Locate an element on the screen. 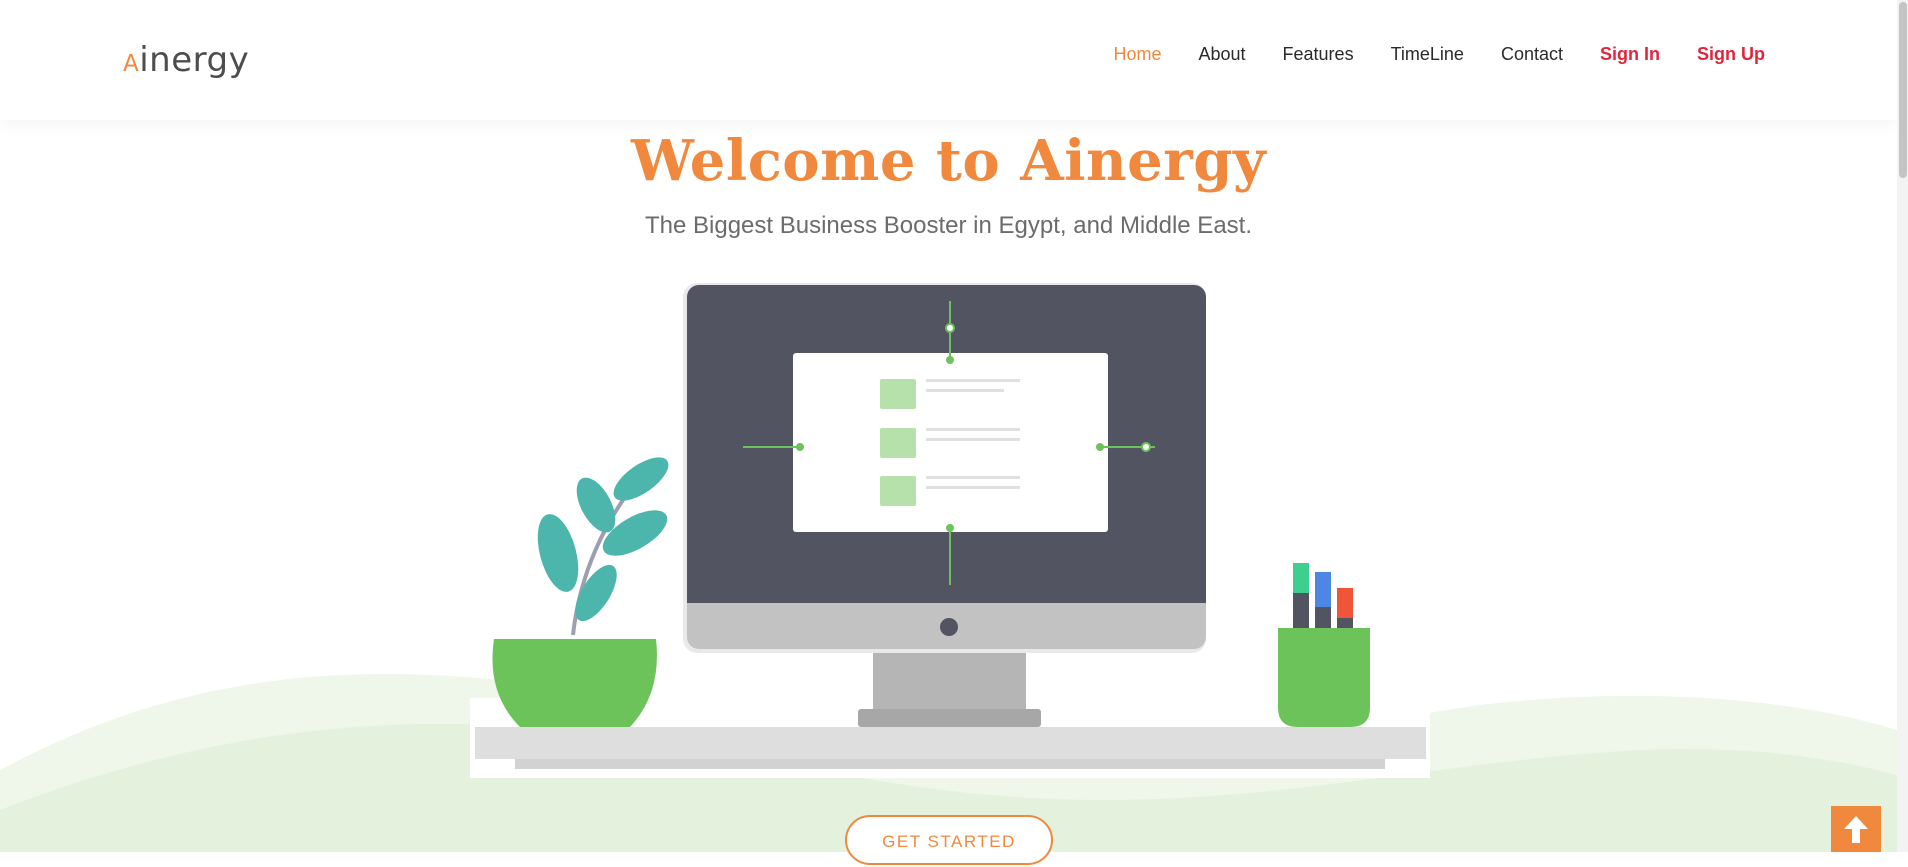 The height and width of the screenshot is (867, 1908). back-to-top-button is located at coordinates (1856, 829).